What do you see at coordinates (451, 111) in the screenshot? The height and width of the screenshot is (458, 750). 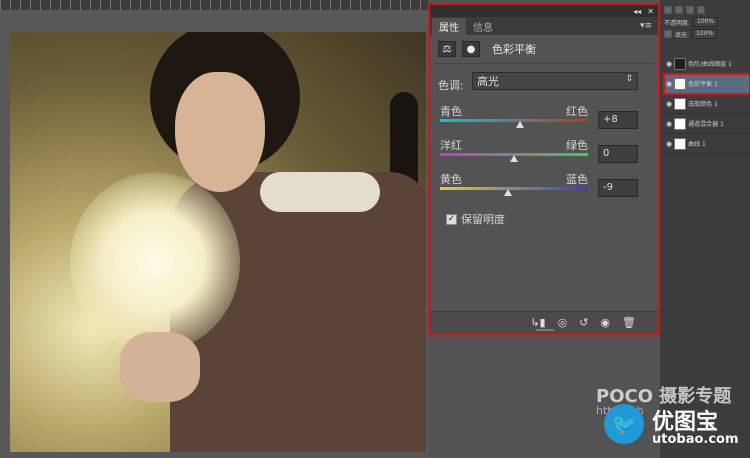 I see `slider-label-cyan: 青色` at bounding box center [451, 111].